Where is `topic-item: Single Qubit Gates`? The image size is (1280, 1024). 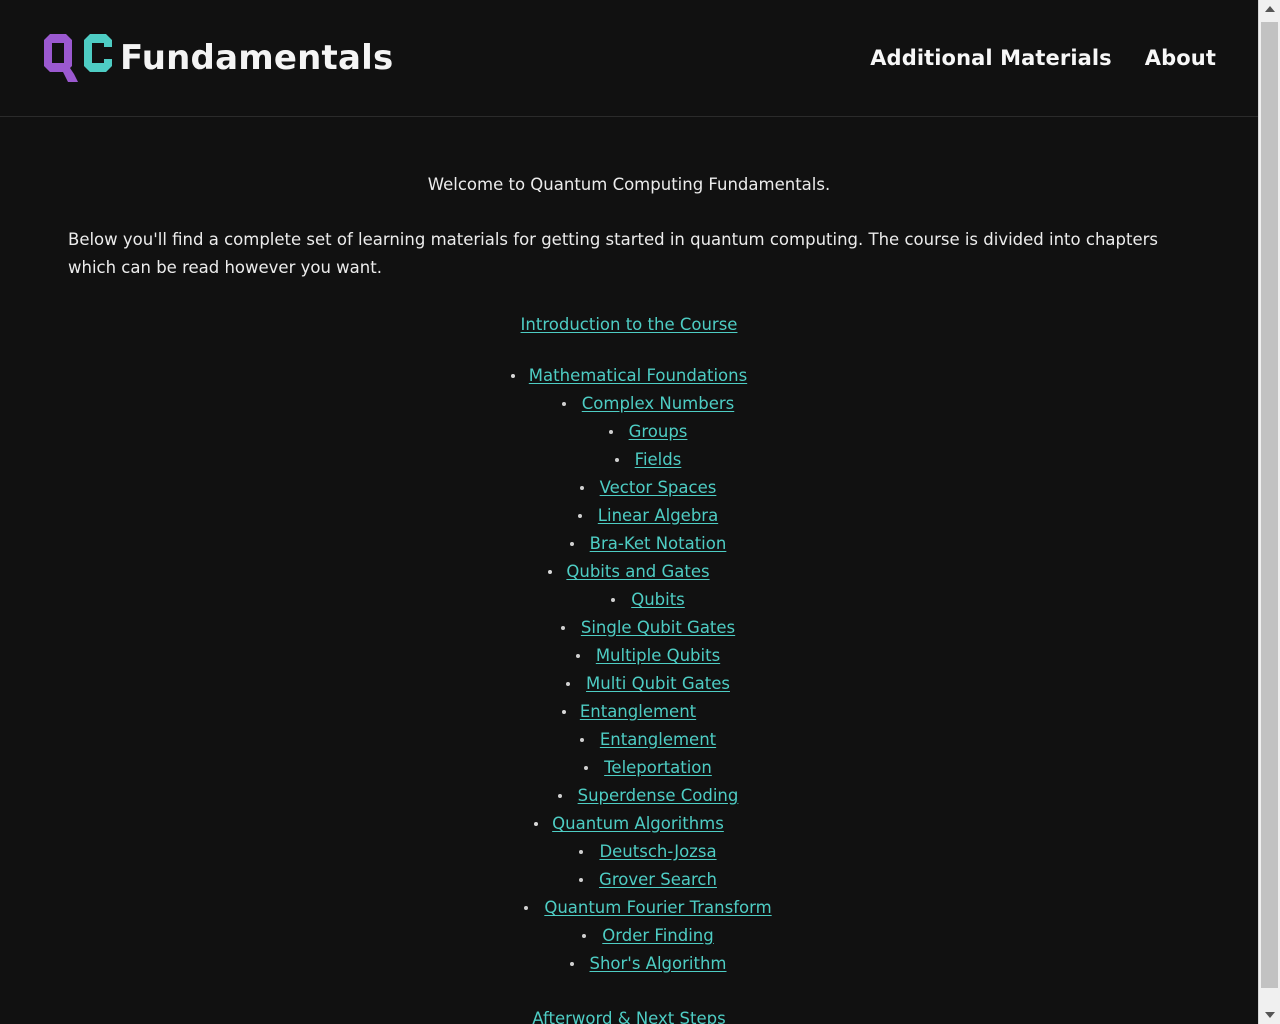 topic-item: Single Qubit Gates is located at coordinates (629, 628).